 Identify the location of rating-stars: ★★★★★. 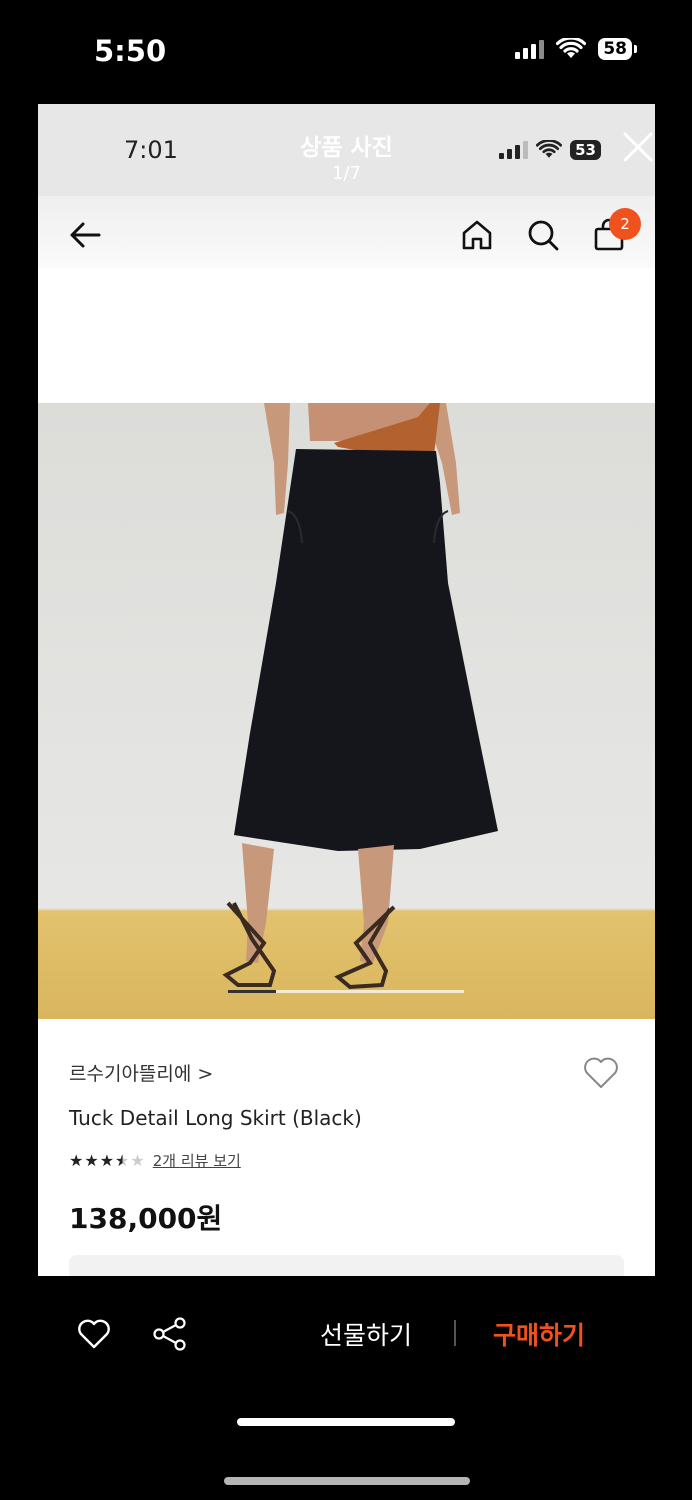
(107, 1160).